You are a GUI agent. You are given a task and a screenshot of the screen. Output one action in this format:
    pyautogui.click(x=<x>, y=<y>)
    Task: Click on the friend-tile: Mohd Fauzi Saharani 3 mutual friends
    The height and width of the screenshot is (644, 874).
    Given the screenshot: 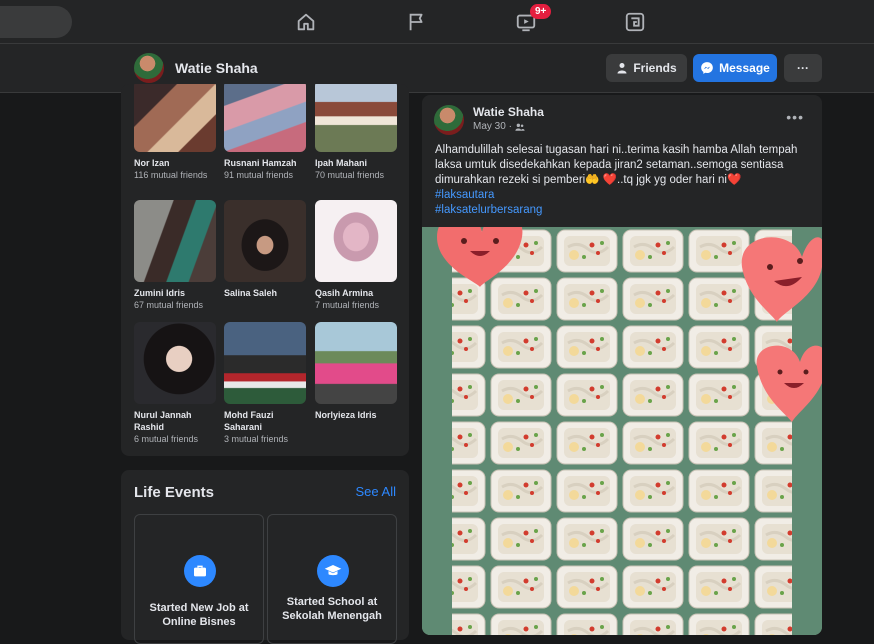 What is the action you would take?
    pyautogui.click(x=265, y=383)
    